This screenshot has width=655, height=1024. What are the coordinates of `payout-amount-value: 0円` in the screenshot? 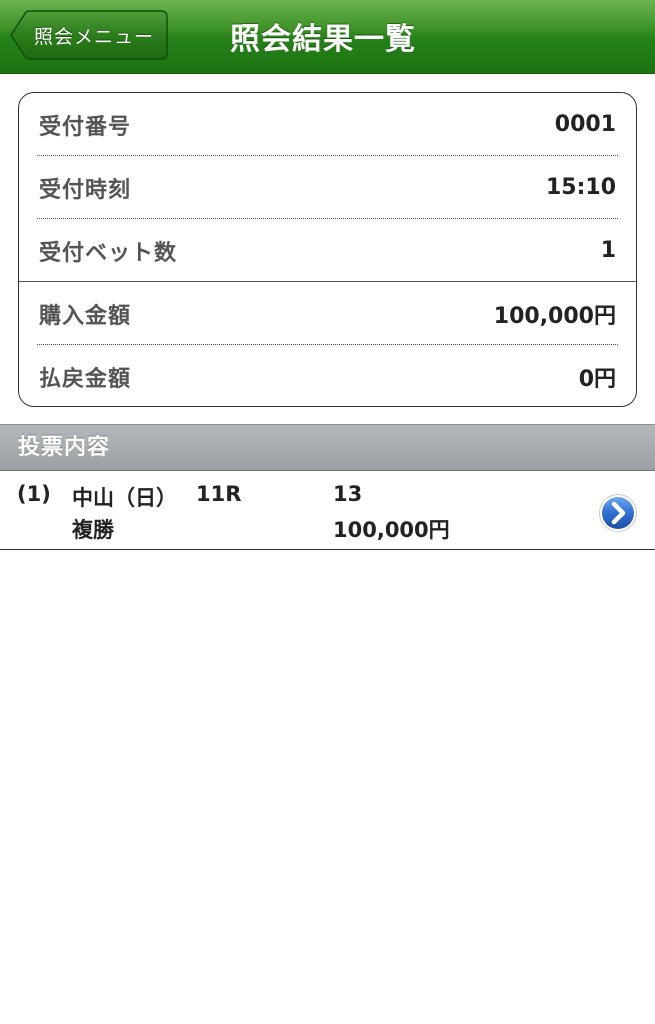 It's located at (597, 379).